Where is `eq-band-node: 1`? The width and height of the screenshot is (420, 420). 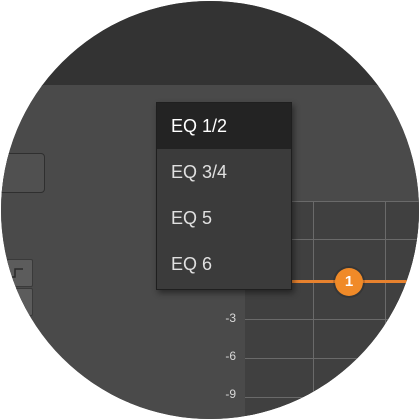
eq-band-node: 1 is located at coordinates (349, 282).